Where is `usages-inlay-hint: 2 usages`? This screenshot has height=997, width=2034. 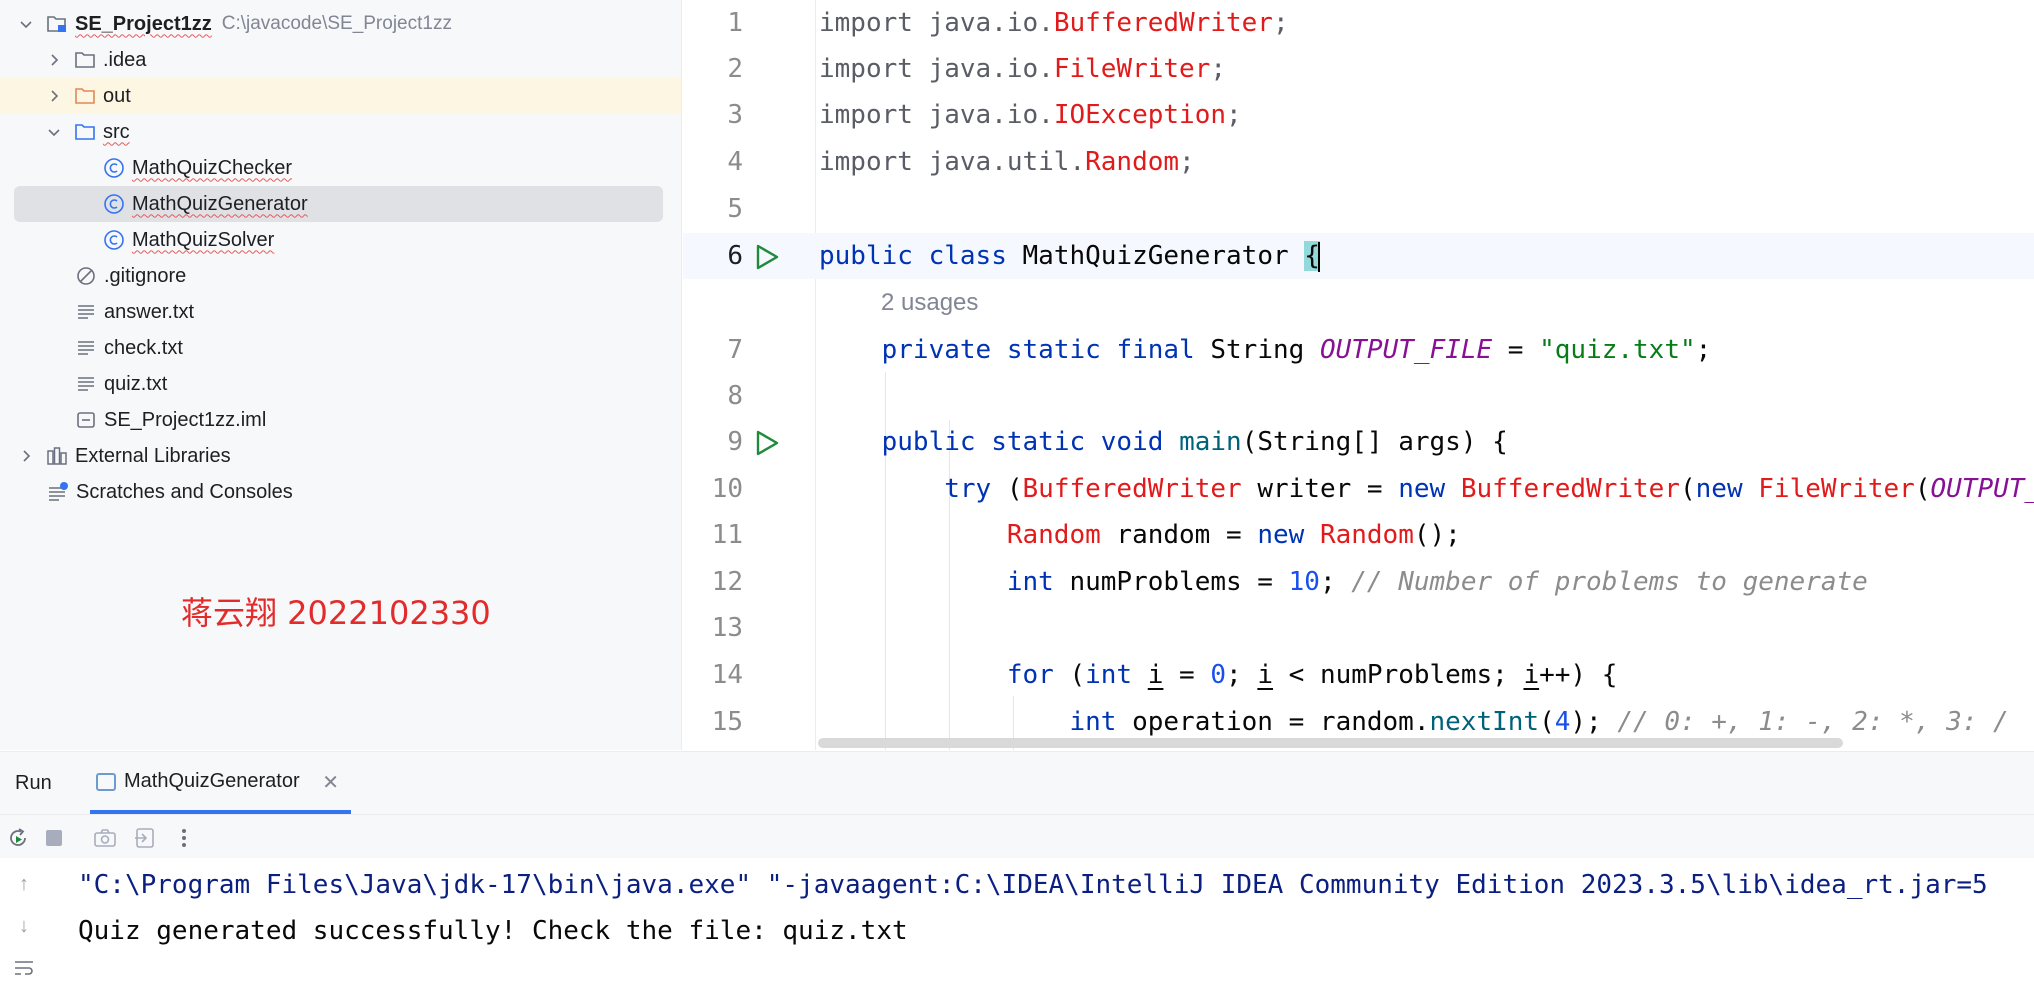
usages-inlay-hint: 2 usages is located at coordinates (929, 303).